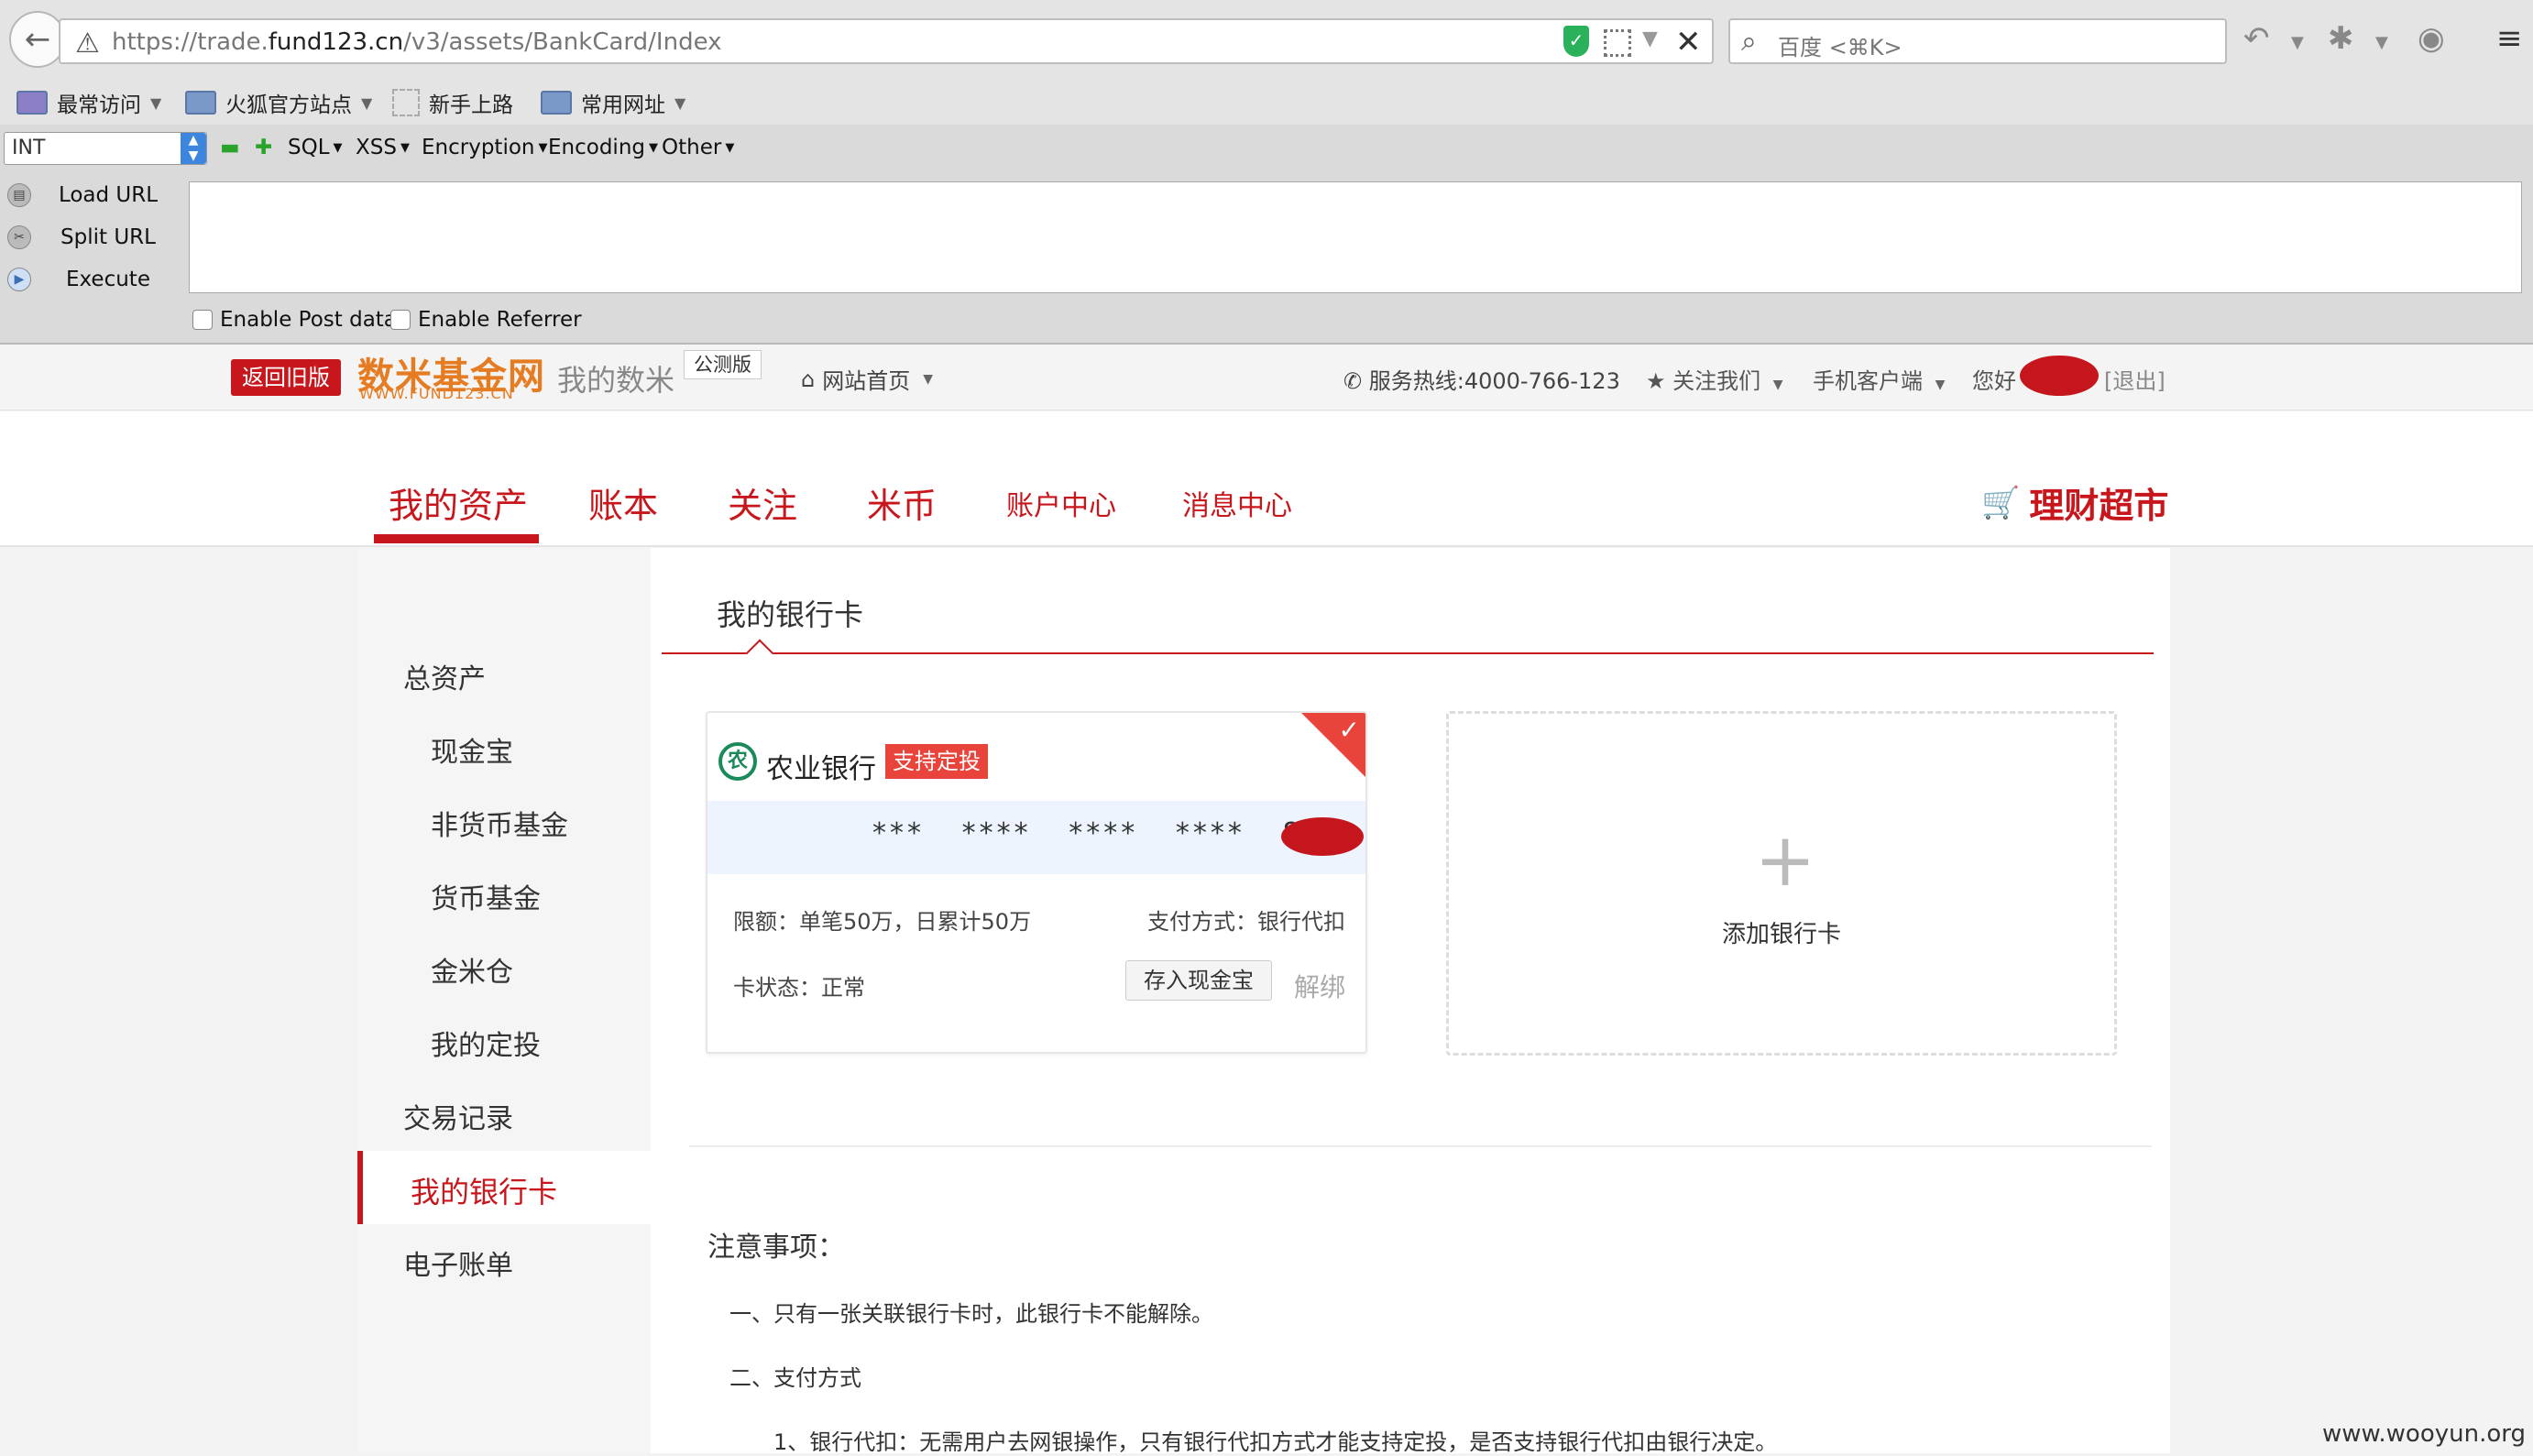 Image resolution: width=2533 pixels, height=1456 pixels. Describe the element at coordinates (1198, 980) in the screenshot. I see `deposit-cash-treasure-button: 存入现金宝` at that location.